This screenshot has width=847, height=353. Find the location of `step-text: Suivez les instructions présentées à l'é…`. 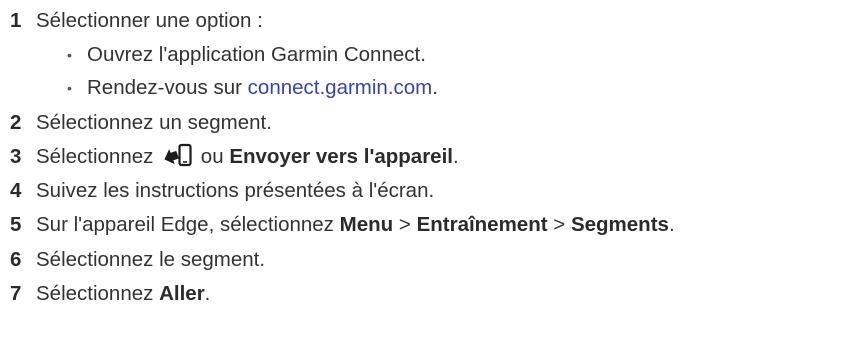

step-text: Suivez les instructions présentées à l'é… is located at coordinates (235, 190).